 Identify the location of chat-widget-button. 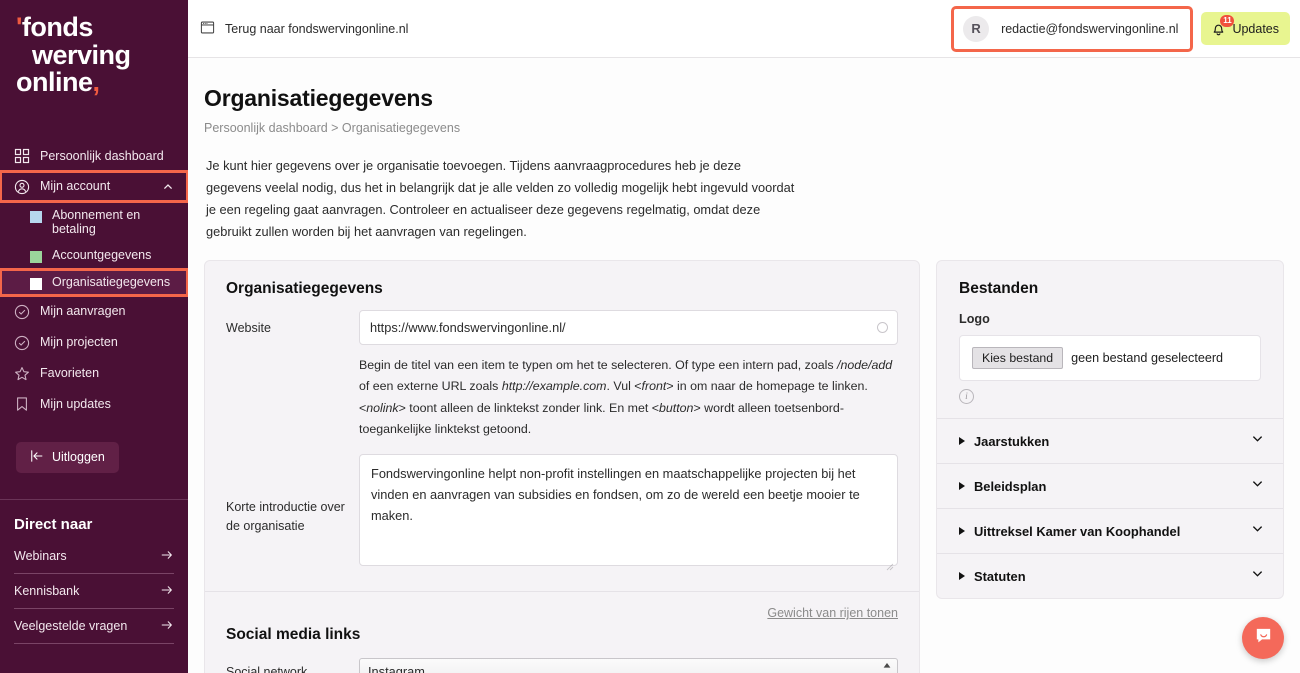
(1263, 638).